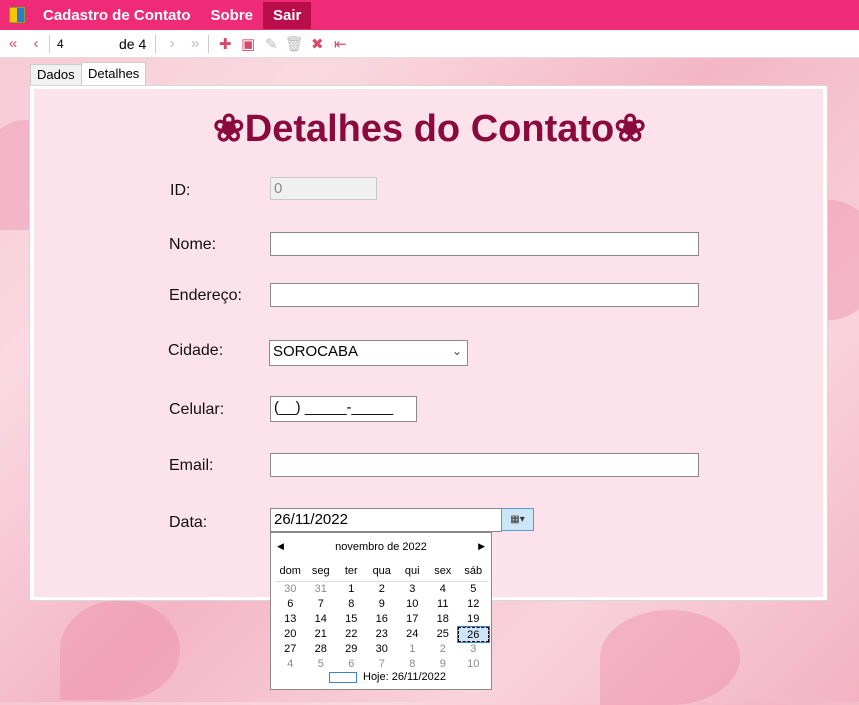  Describe the element at coordinates (195, 44) in the screenshot. I see `move-last-icon: »` at that location.